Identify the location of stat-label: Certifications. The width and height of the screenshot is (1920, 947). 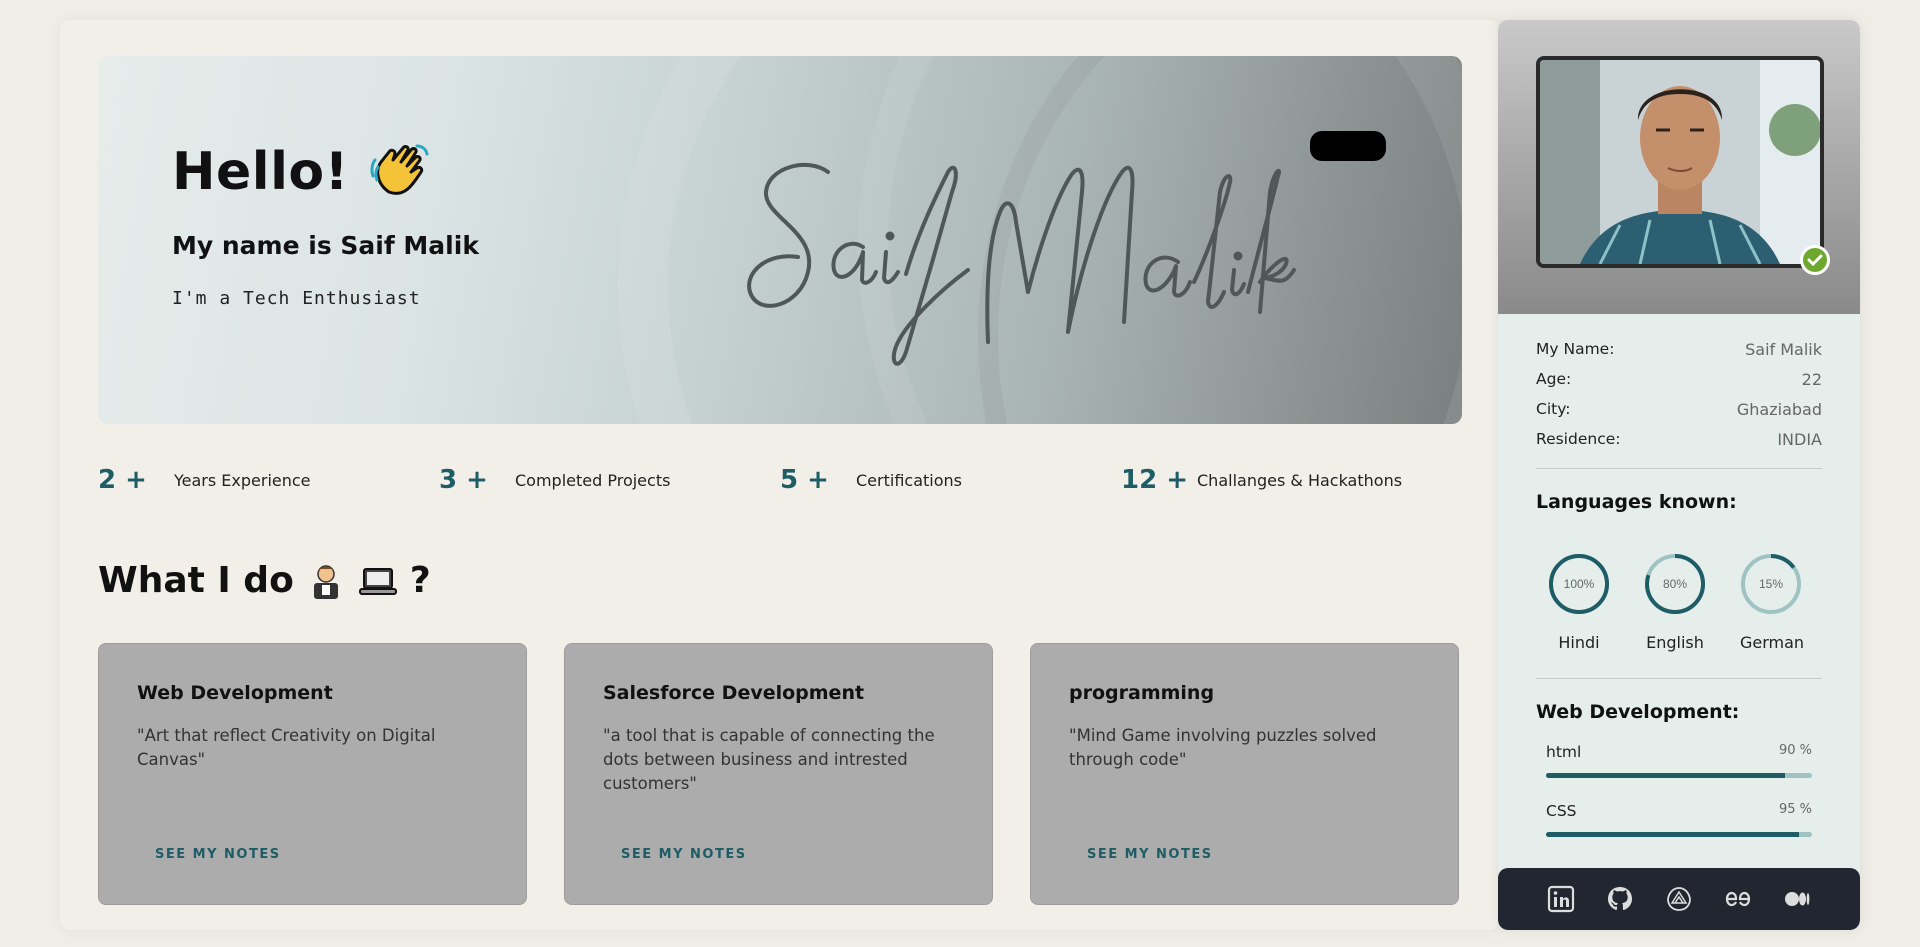
(909, 480).